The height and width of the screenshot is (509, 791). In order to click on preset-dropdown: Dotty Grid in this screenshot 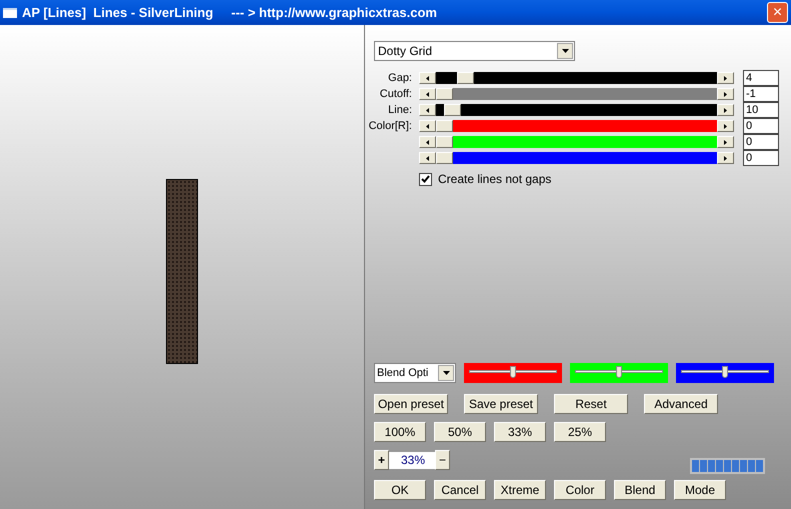, I will do `click(474, 51)`.